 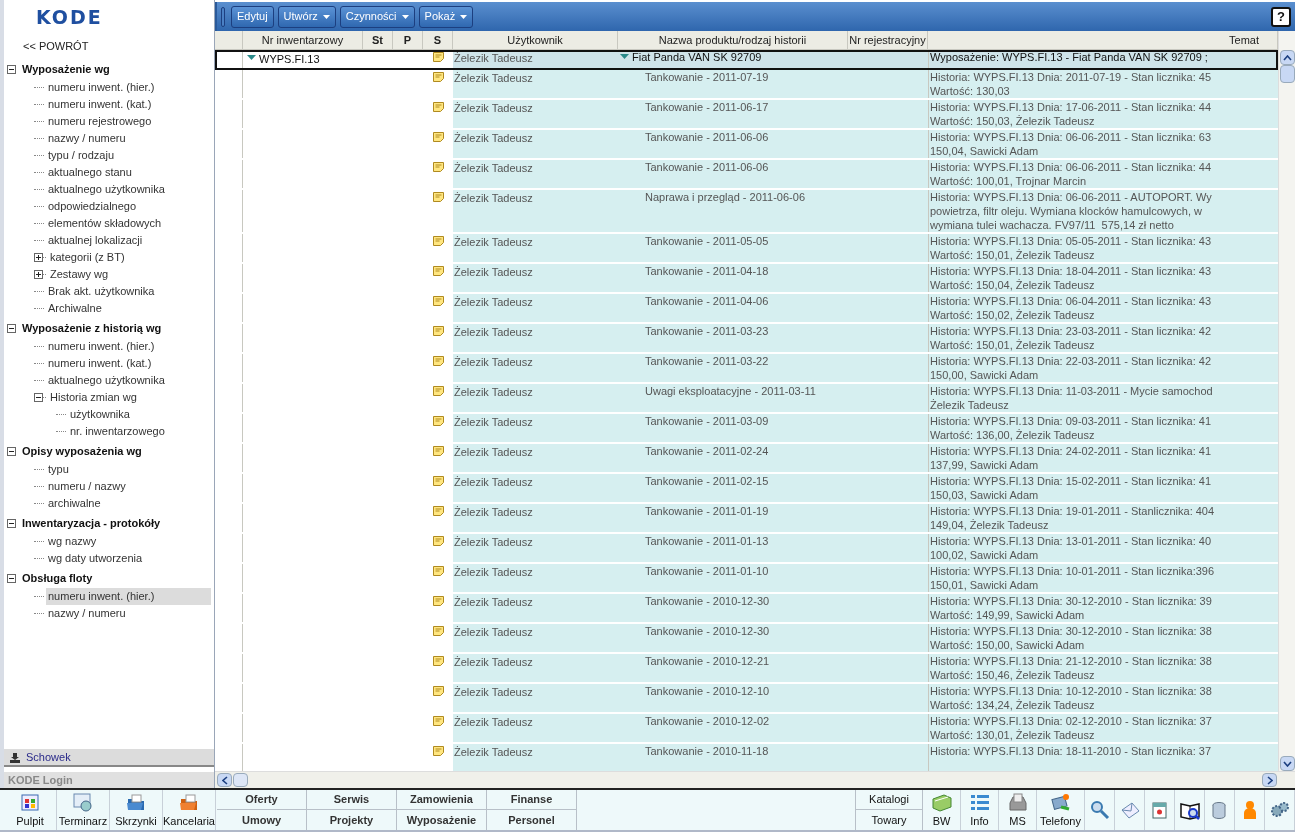 What do you see at coordinates (101, 291) in the screenshot?
I see `tree-item: Brak akt. użytkownika` at bounding box center [101, 291].